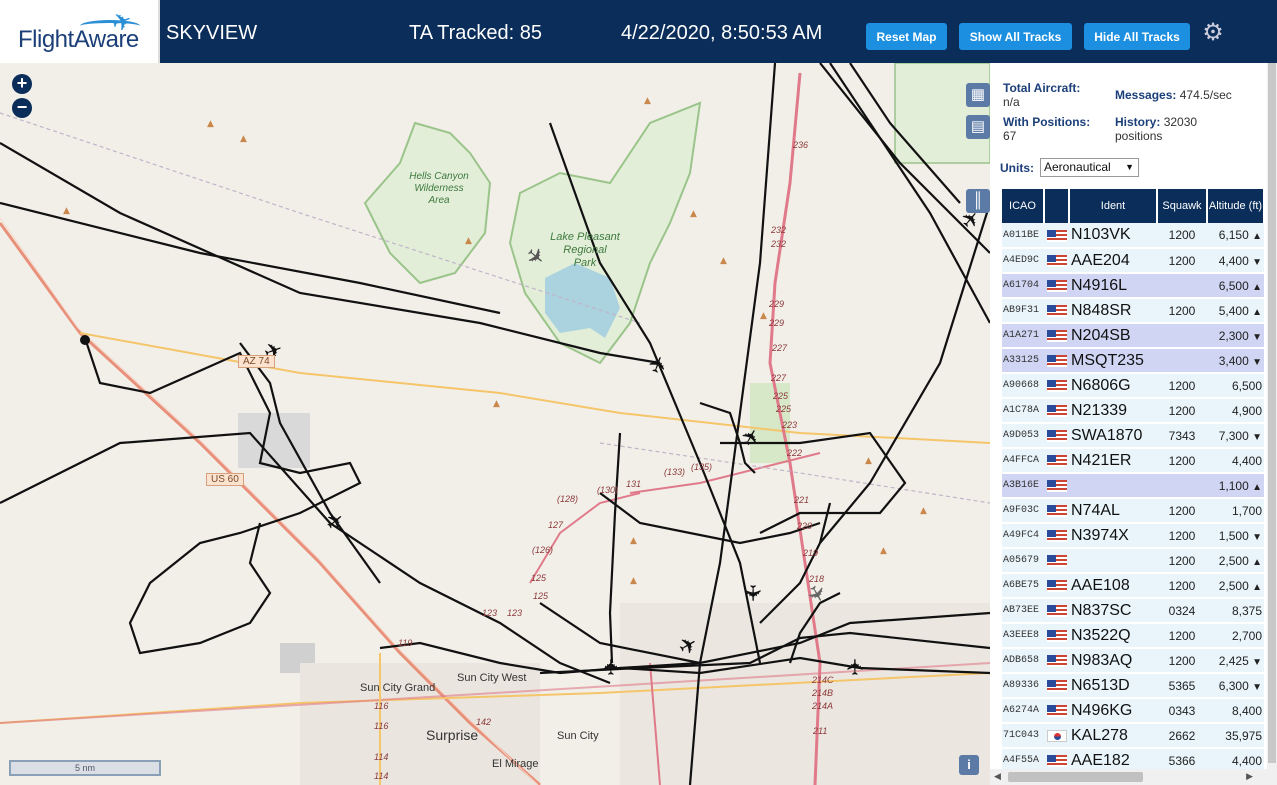 The height and width of the screenshot is (785, 1277). Describe the element at coordinates (22, 84) in the screenshot. I see `zoom-in-button: +` at that location.